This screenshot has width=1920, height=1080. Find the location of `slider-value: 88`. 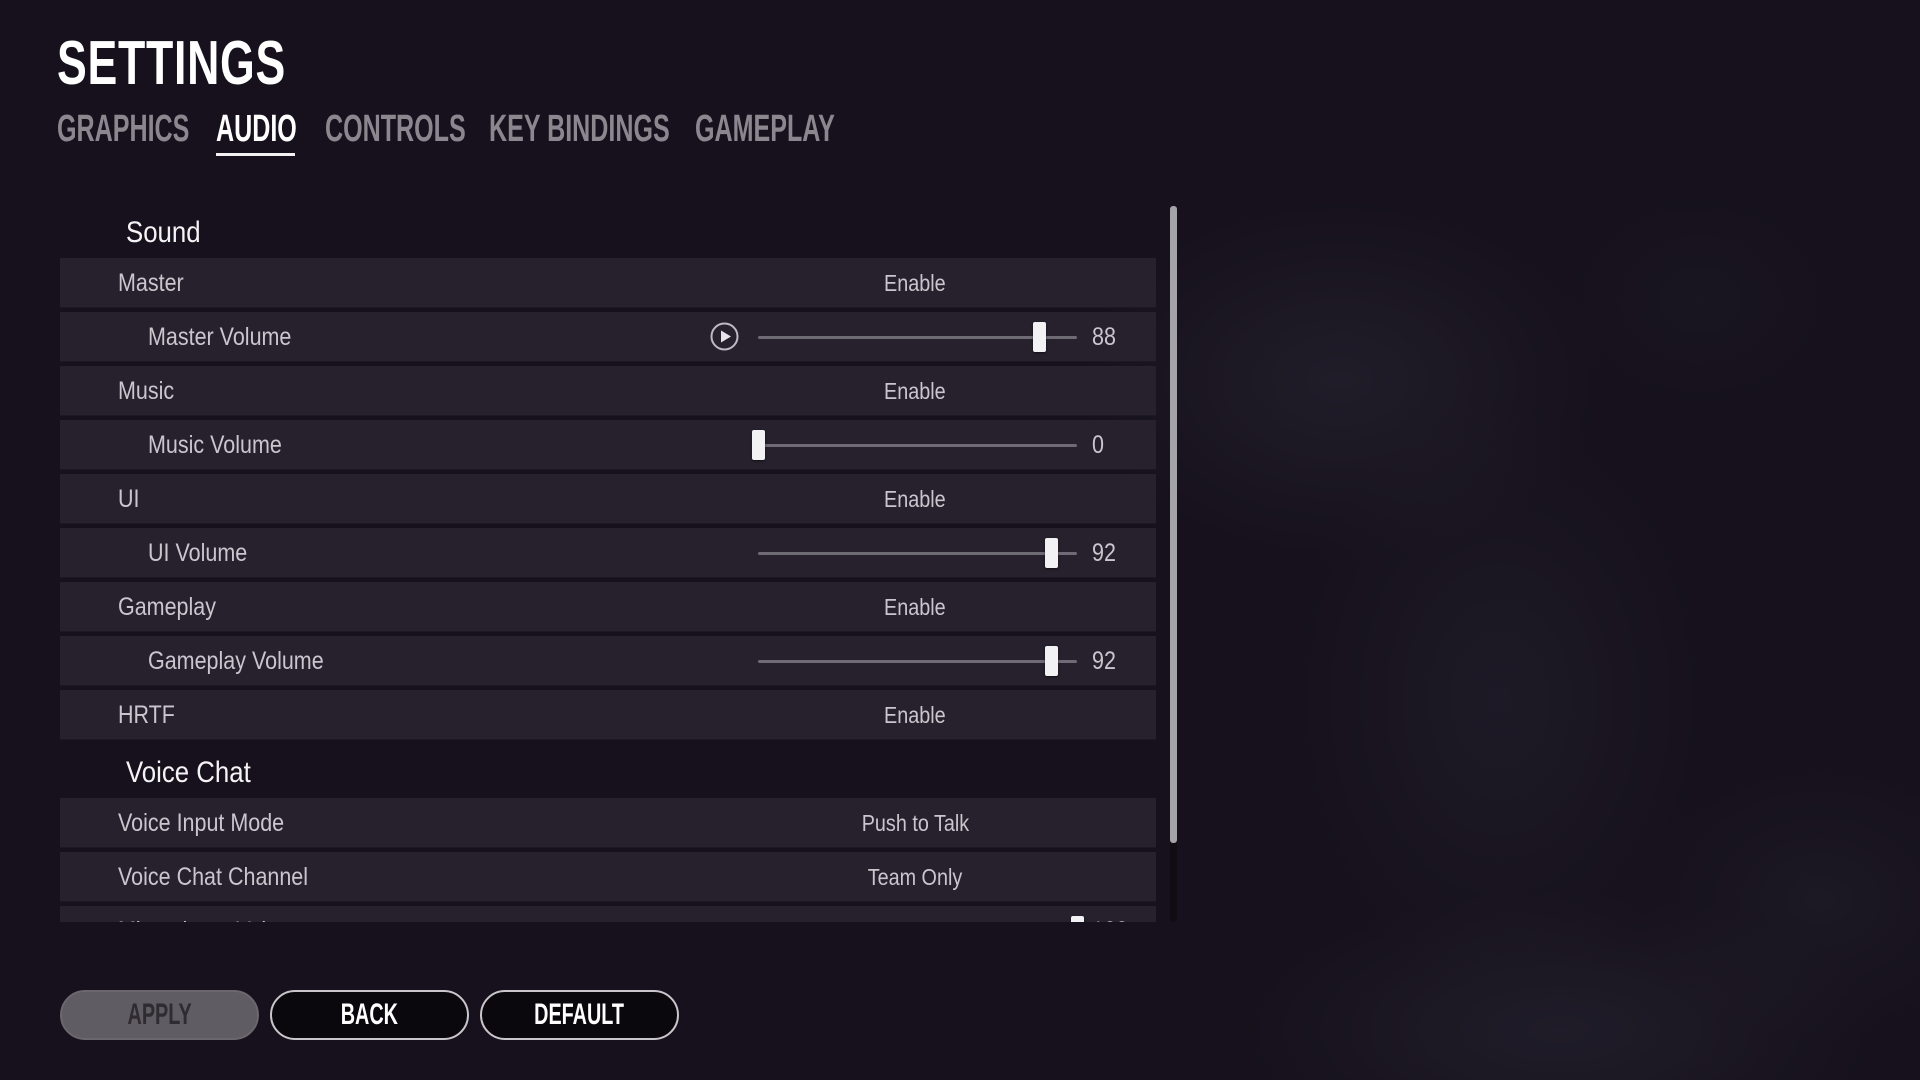

slider-value: 88 is located at coordinates (1104, 337).